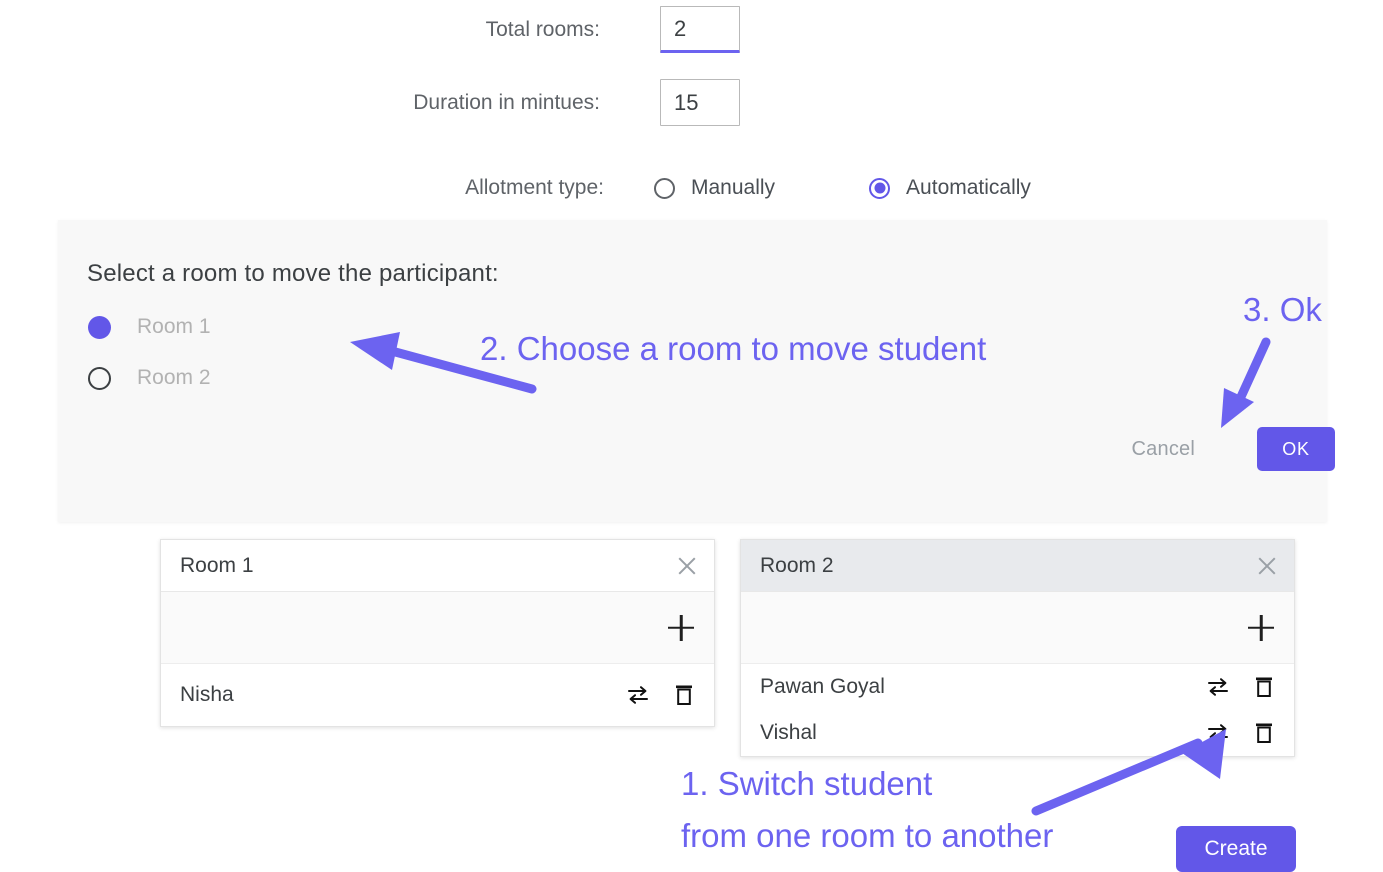 The height and width of the screenshot is (872, 1383). I want to click on table-row: Nisha, so click(437, 695).